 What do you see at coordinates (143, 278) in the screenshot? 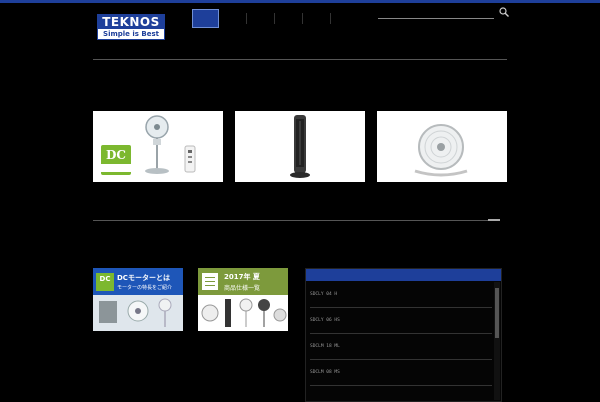
I see `banner-title: DCモーターとは` at bounding box center [143, 278].